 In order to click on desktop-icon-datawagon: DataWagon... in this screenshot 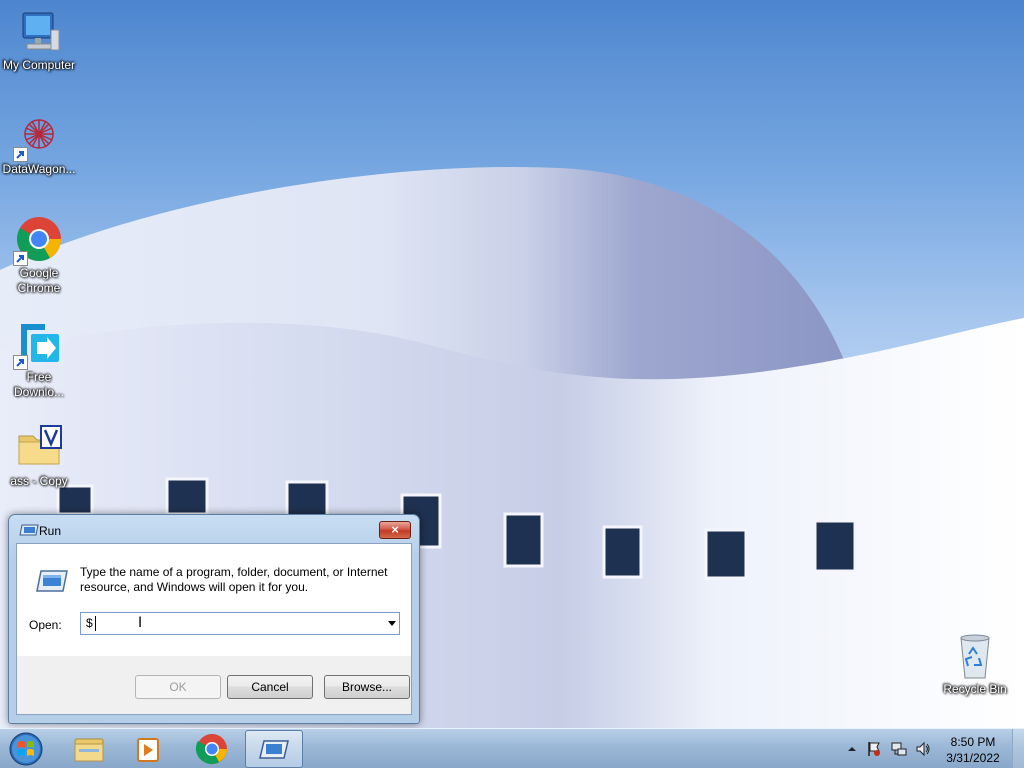, I will do `click(39, 144)`.